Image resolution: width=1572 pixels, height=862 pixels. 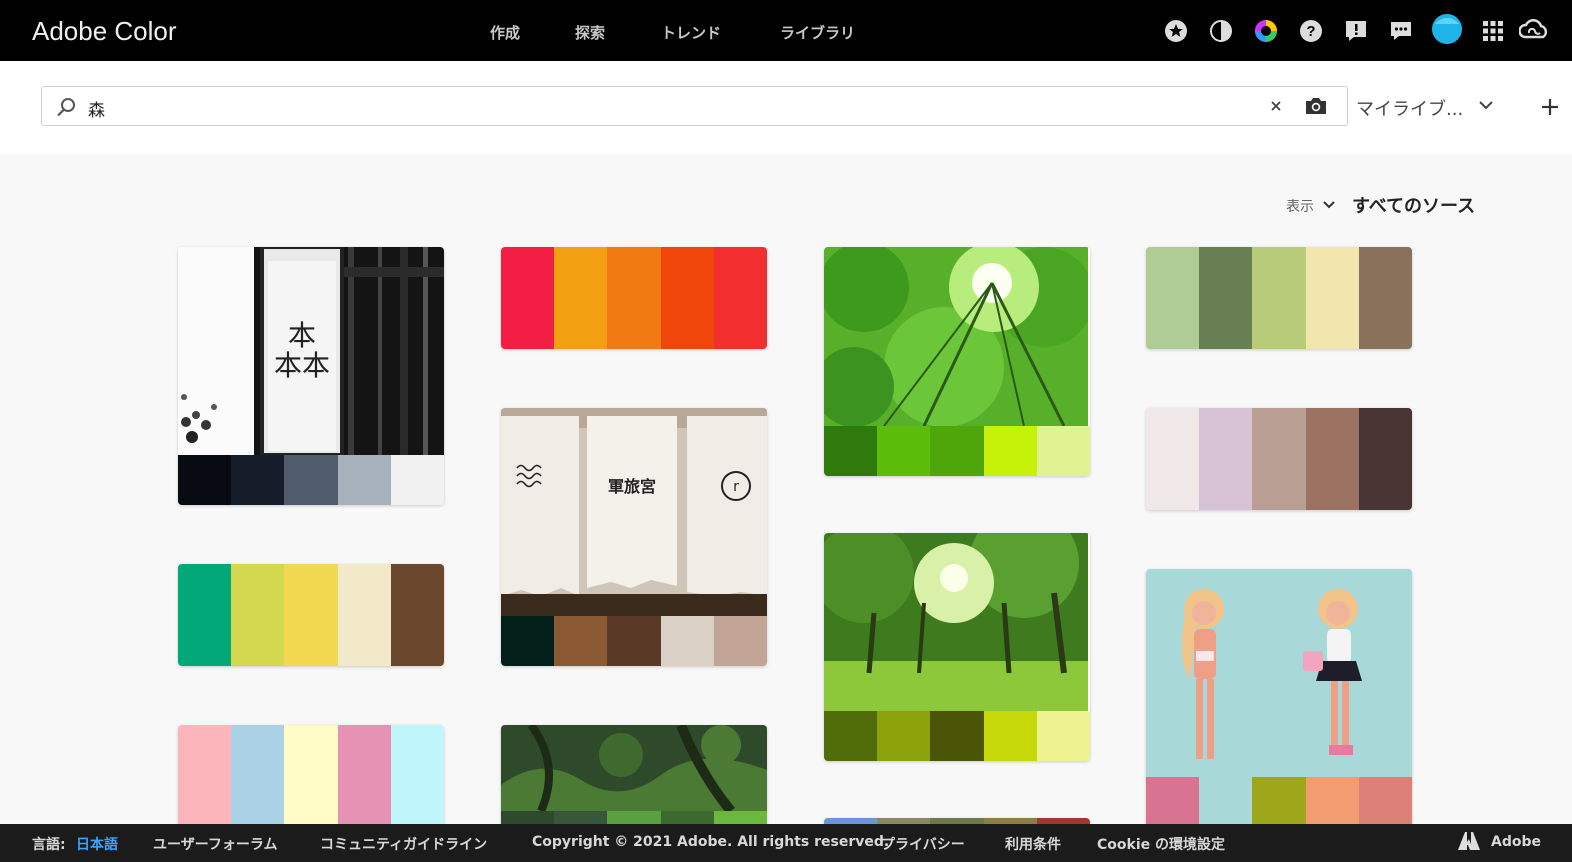 I want to click on chevron-down-icon, so click(x=1486, y=107).